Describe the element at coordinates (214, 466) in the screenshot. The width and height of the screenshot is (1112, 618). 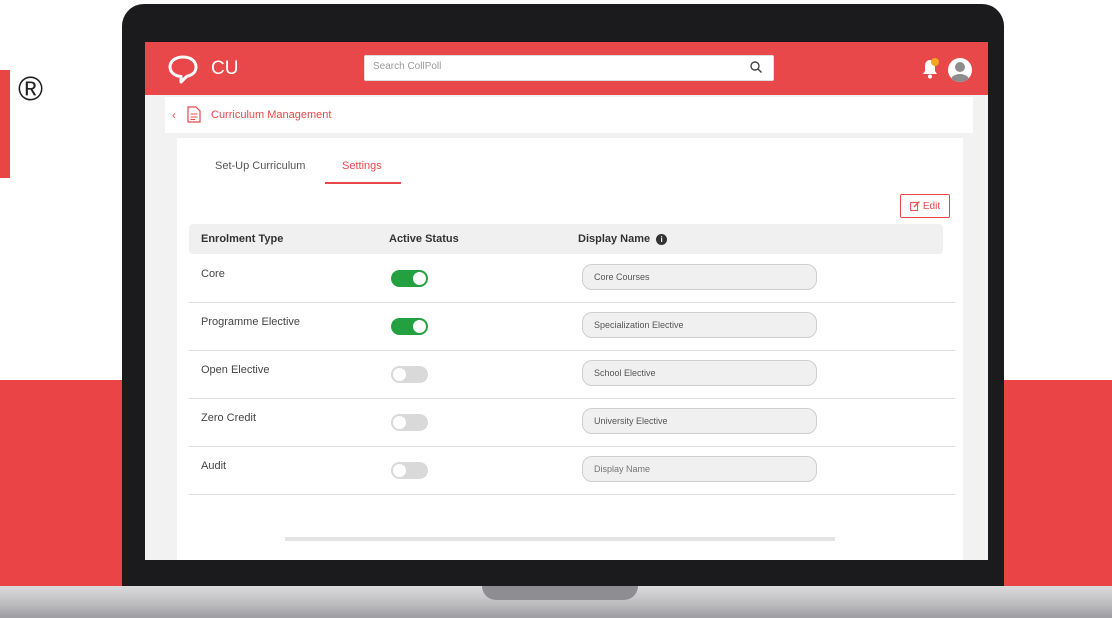
I see `enrolment-type-cell: Audit` at that location.